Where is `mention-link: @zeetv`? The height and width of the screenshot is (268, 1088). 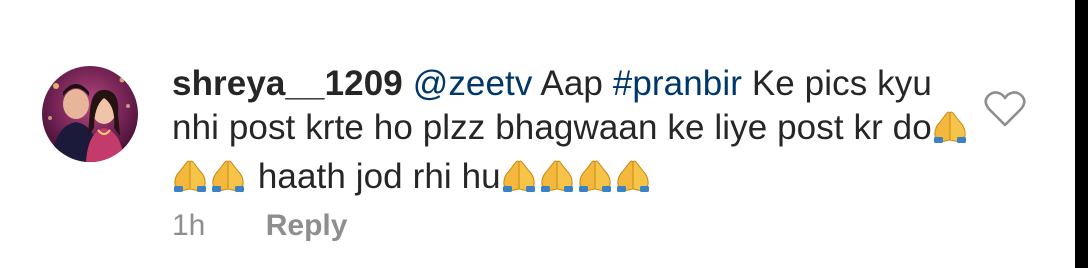 mention-link: @zeetv is located at coordinates (473, 83).